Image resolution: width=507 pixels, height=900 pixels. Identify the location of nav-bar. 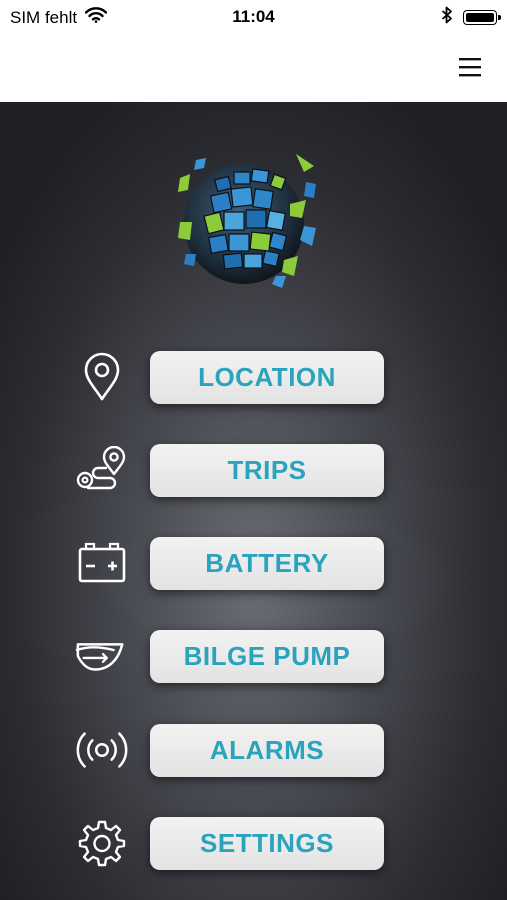
(253, 69).